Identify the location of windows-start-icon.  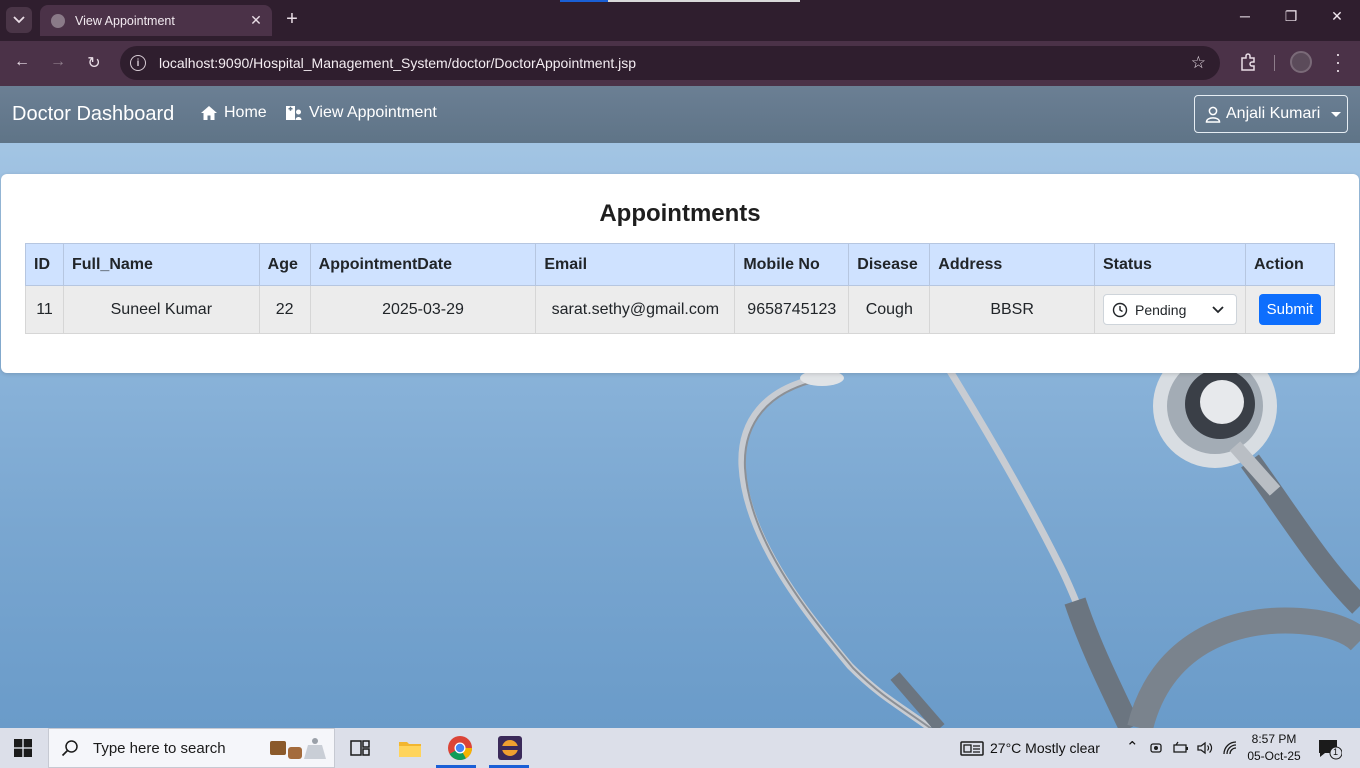
(23, 748).